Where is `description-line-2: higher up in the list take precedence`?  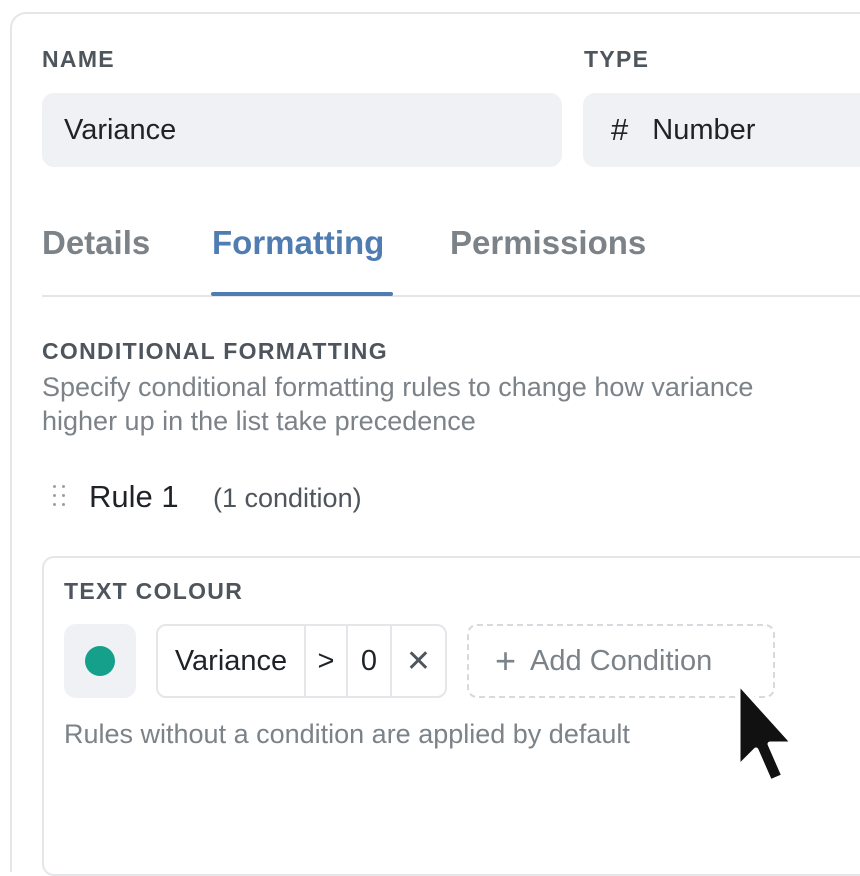
description-line-2: higher up in the list take precedence is located at coordinates (259, 421).